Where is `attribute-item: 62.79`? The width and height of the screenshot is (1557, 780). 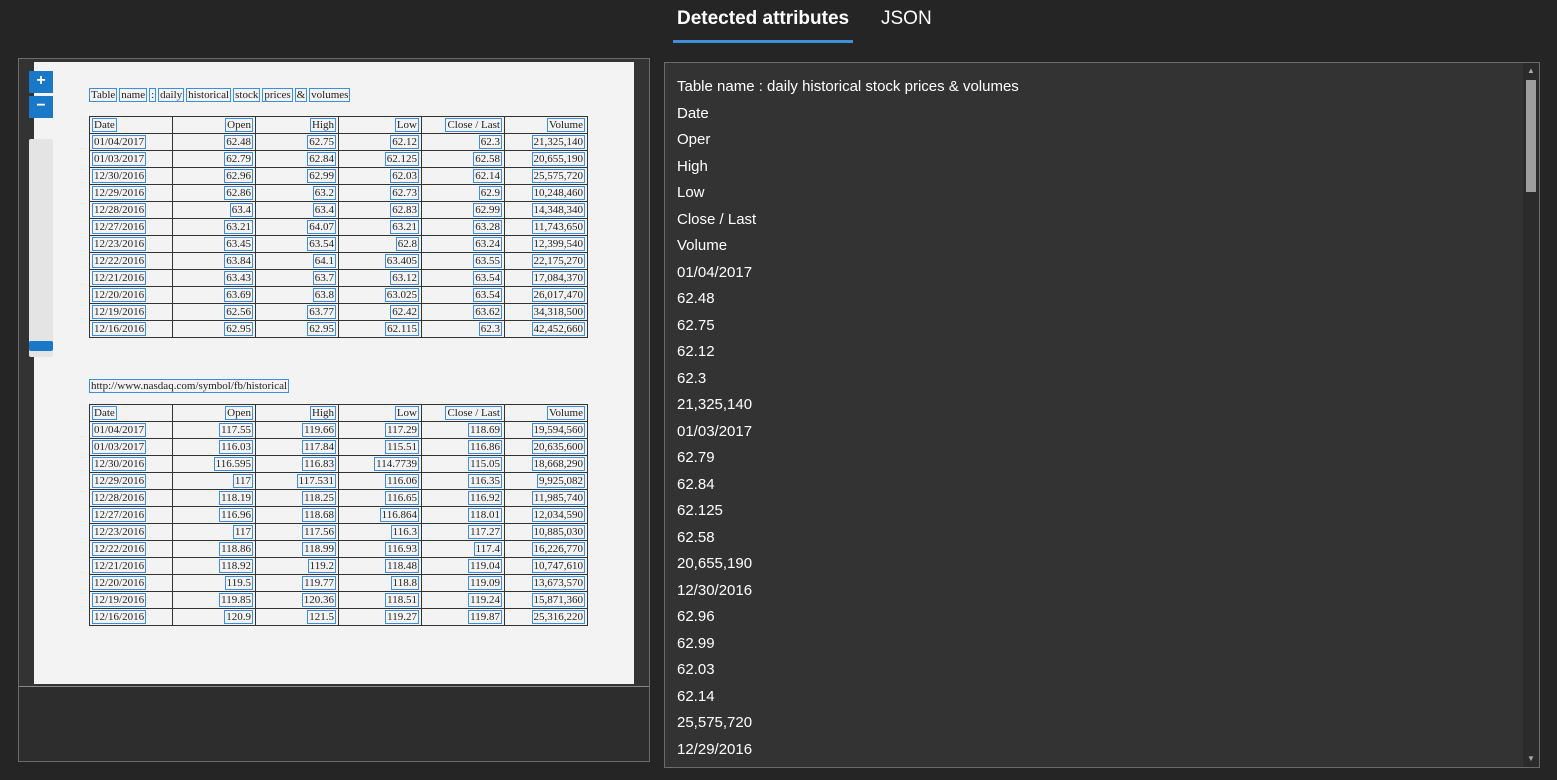 attribute-item: 62.79 is located at coordinates (848, 458).